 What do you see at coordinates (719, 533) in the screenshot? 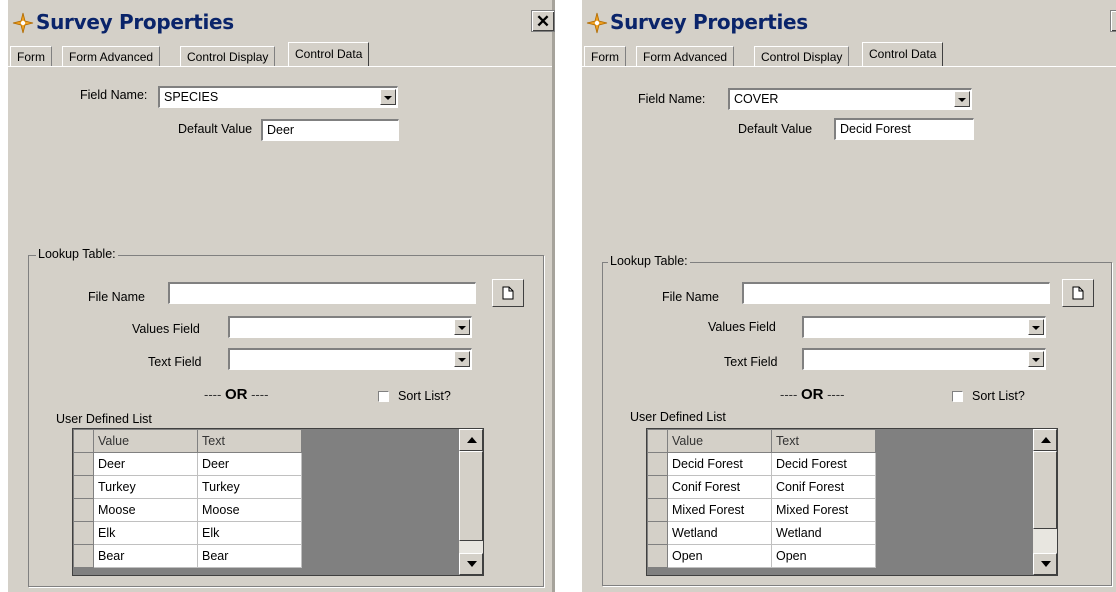
I see `cell-value: Wetland` at bounding box center [719, 533].